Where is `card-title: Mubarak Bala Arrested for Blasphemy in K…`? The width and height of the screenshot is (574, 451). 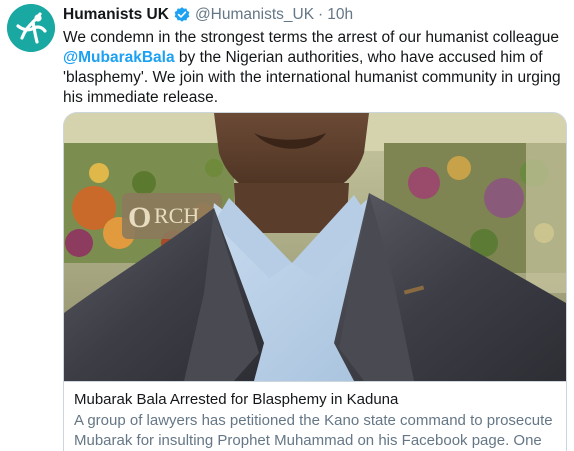 card-title: Mubarak Bala Arrested for Blasphemy in K… is located at coordinates (315, 399).